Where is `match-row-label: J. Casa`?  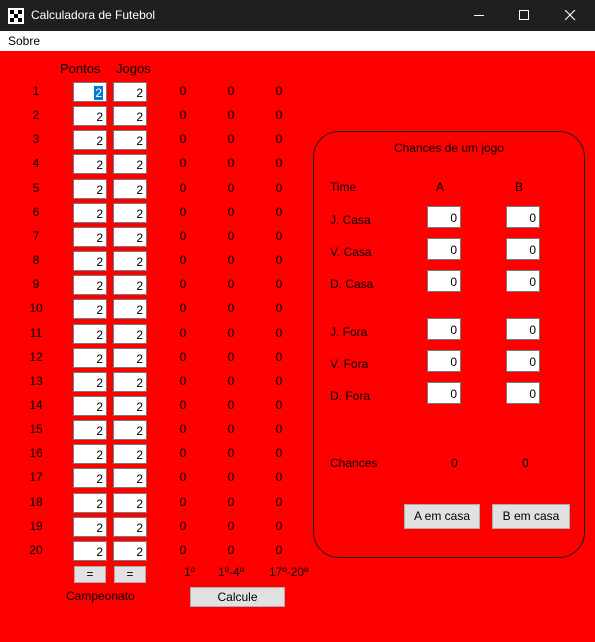
match-row-label: J. Casa is located at coordinates (350, 220).